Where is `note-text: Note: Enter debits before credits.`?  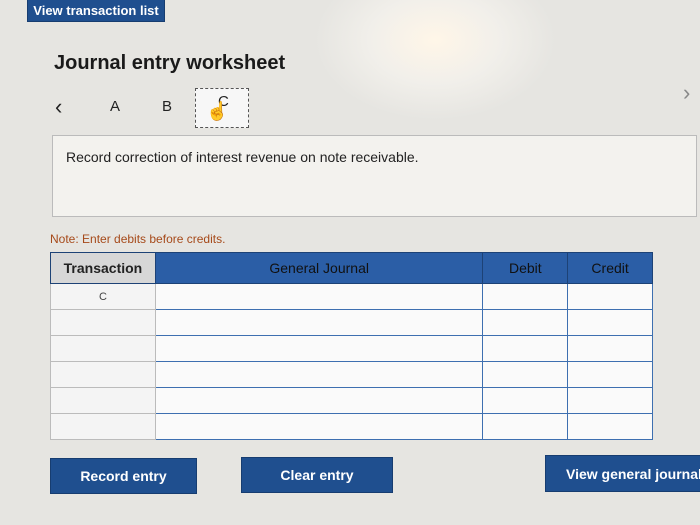 note-text: Note: Enter debits before credits. is located at coordinates (138, 239).